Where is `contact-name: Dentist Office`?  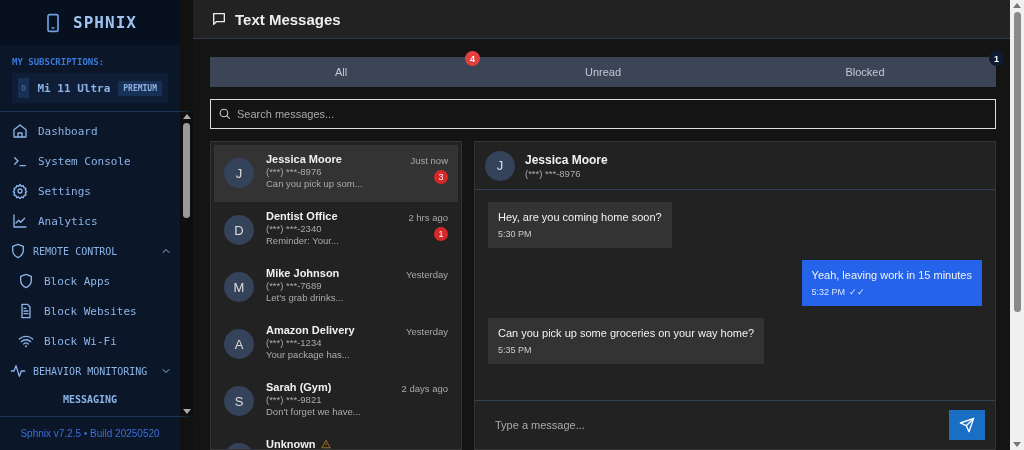
contact-name: Dentist Office is located at coordinates (302, 216).